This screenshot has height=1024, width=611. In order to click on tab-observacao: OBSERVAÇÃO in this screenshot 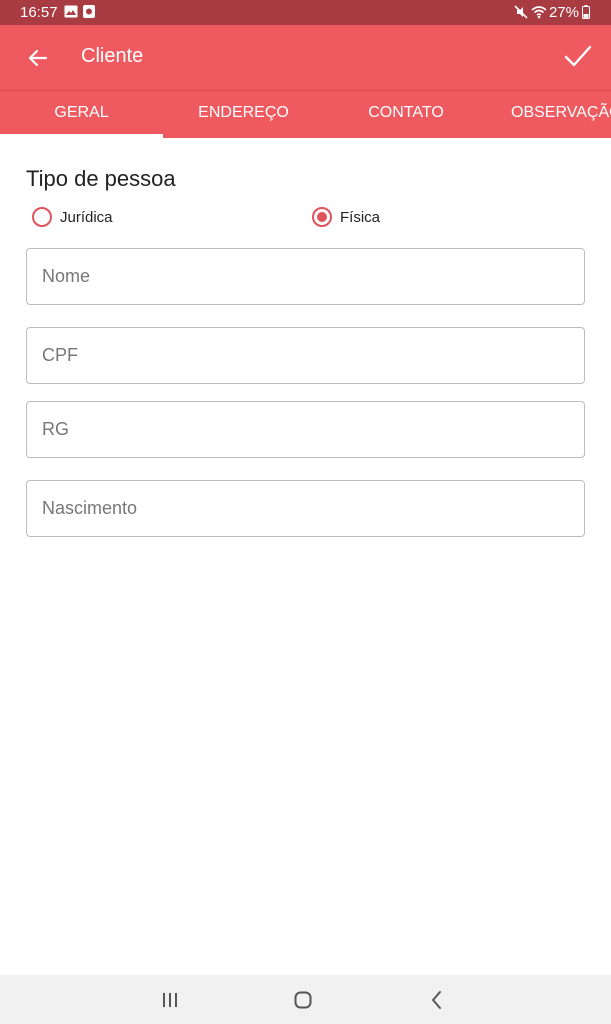, I will do `click(561, 113)`.